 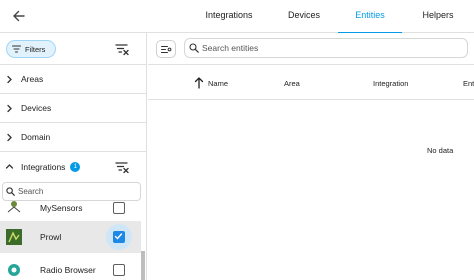 I want to click on section-title: Devices, so click(x=36, y=108).